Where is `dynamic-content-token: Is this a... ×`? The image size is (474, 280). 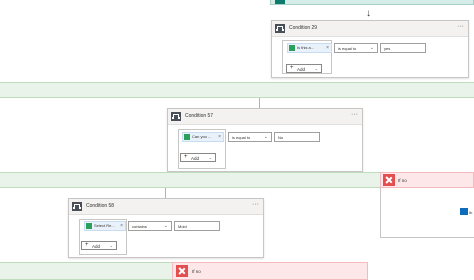
dynamic-content-token: Is this a... × is located at coordinates (309, 48).